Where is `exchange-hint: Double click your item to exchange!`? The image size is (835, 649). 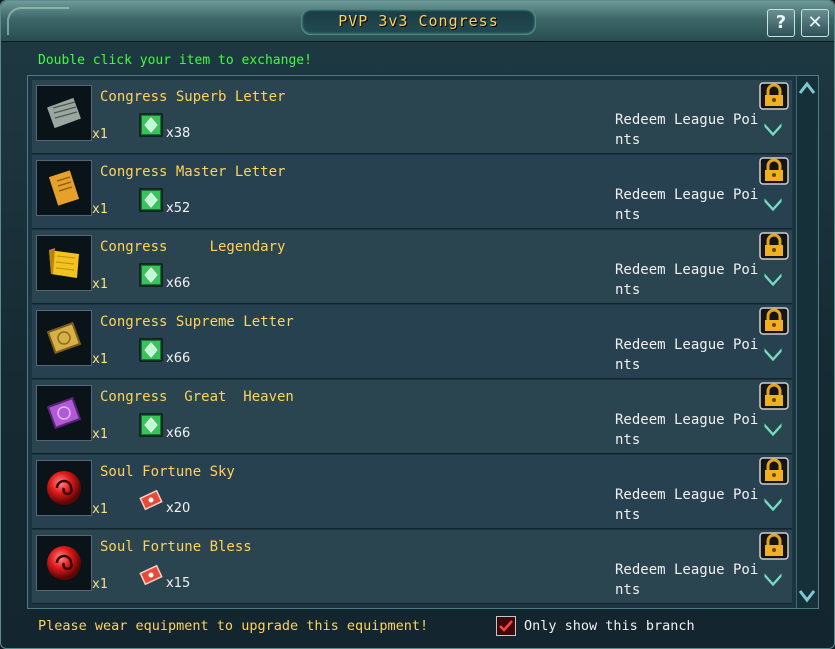 exchange-hint: Double click your item to exchange! is located at coordinates (175, 60).